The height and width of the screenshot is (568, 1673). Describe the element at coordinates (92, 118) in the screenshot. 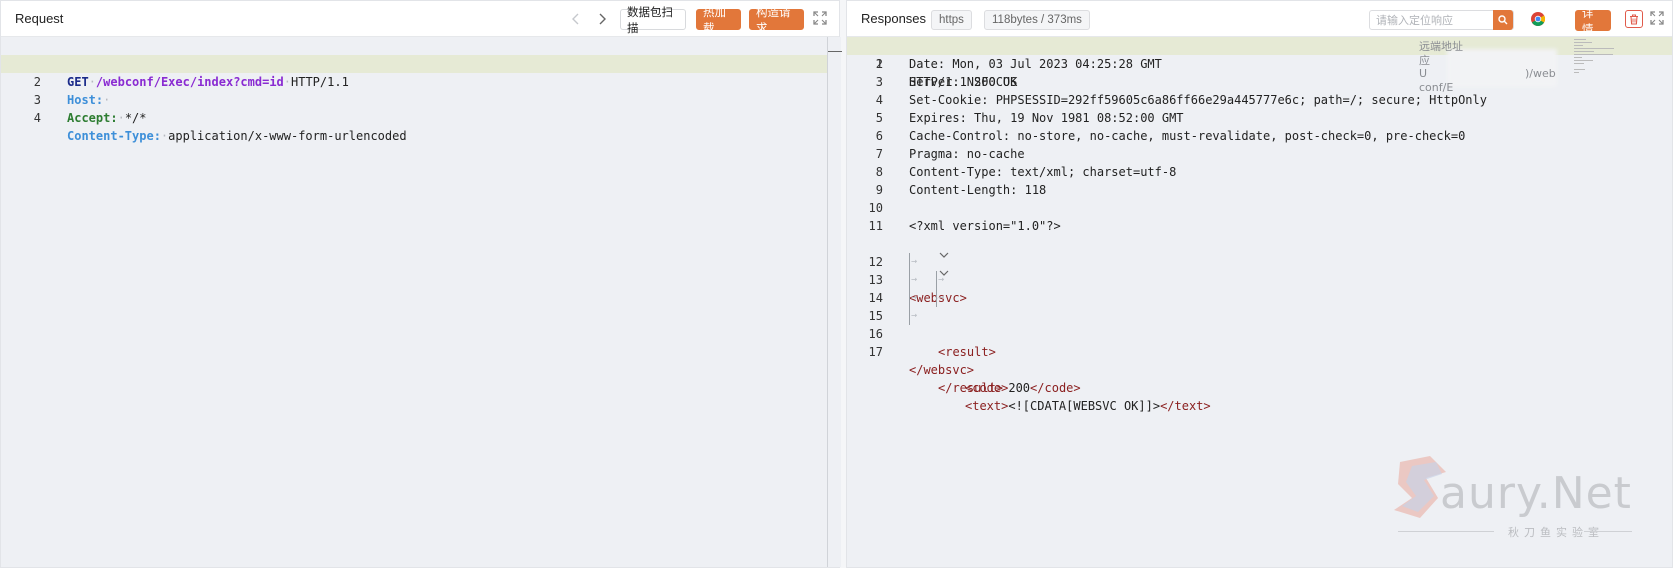

I see `header-key: Accept:` at that location.